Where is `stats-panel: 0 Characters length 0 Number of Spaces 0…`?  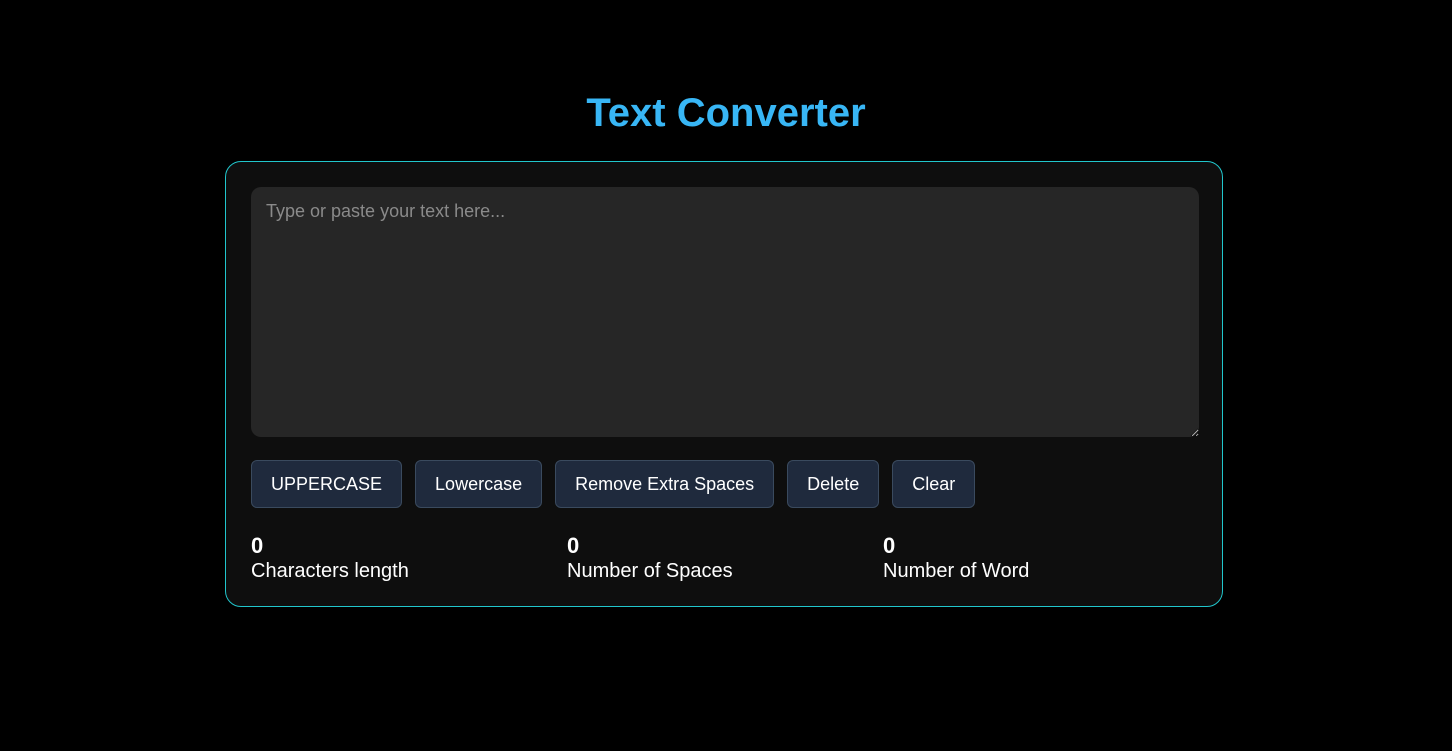 stats-panel: 0 Characters length 0 Number of Spaces 0… is located at coordinates (725, 559).